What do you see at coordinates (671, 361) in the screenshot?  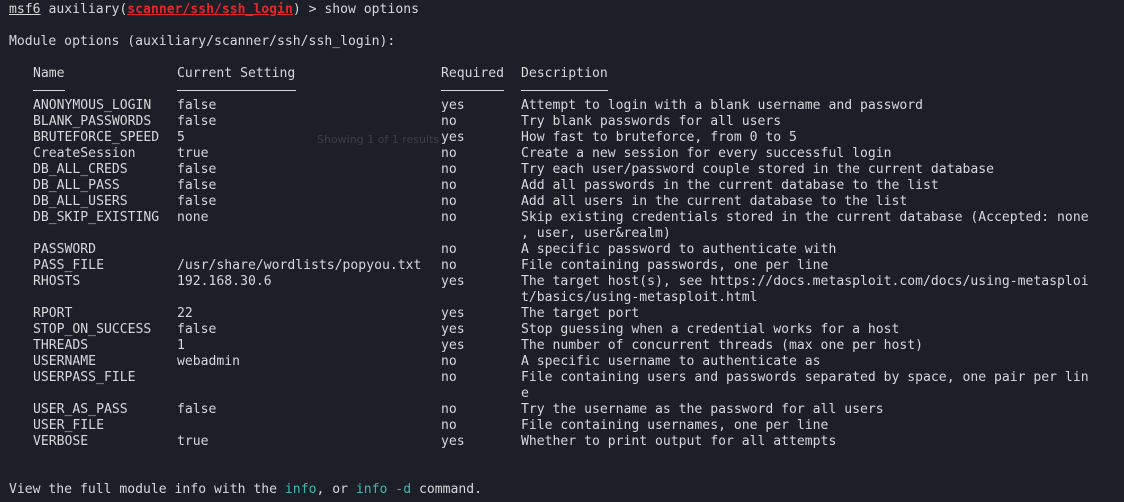 I see `option-description: A specific username to authenticate as` at bounding box center [671, 361].